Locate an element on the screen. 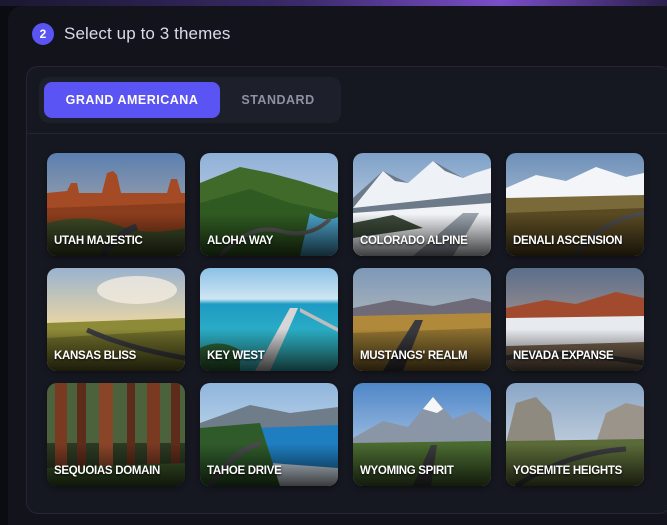 The height and width of the screenshot is (525, 667). theme-card-key-west: KEY WEST is located at coordinates (269, 319).